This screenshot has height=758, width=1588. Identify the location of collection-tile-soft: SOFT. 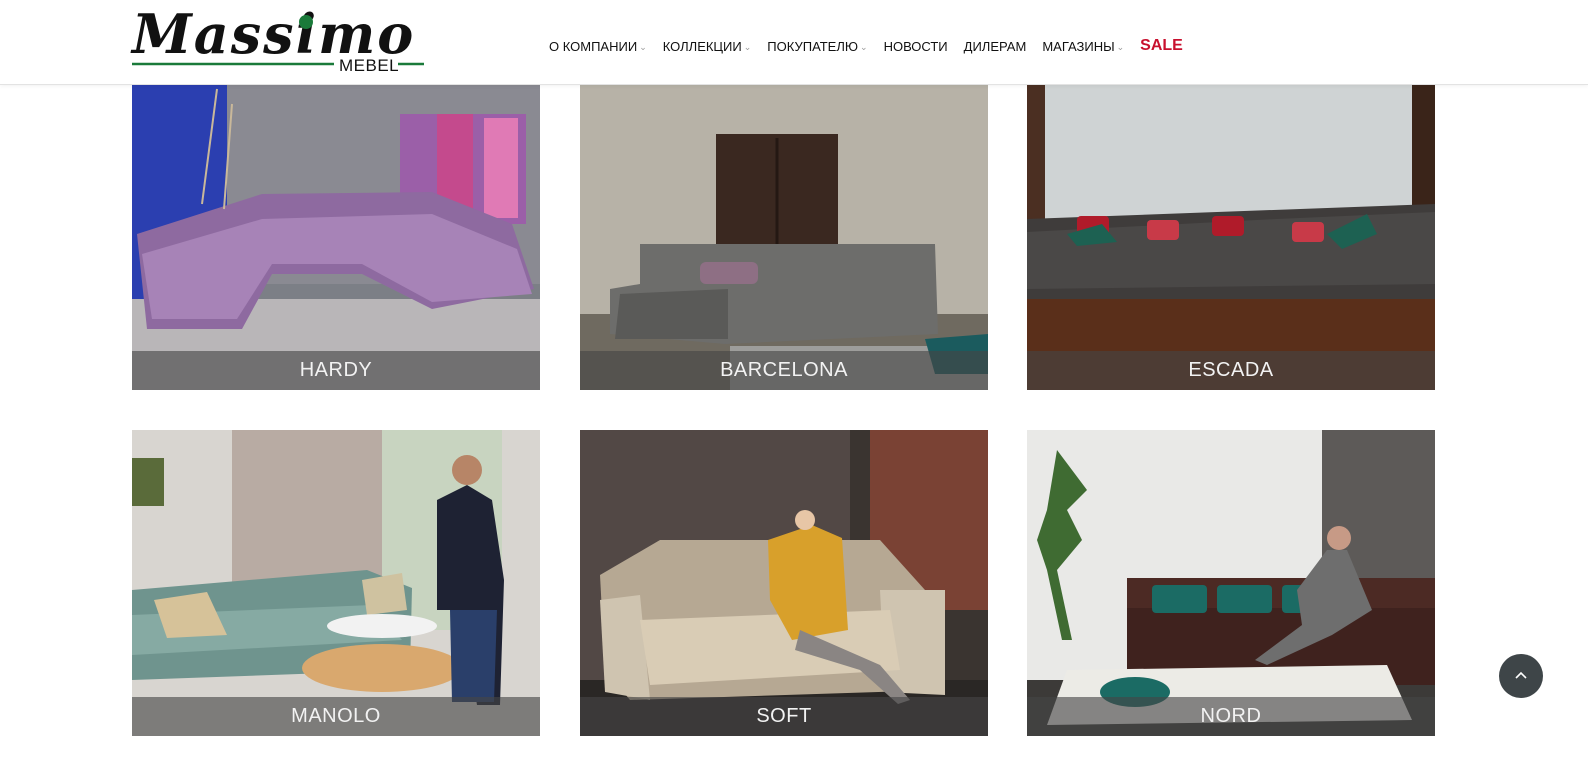
(784, 583).